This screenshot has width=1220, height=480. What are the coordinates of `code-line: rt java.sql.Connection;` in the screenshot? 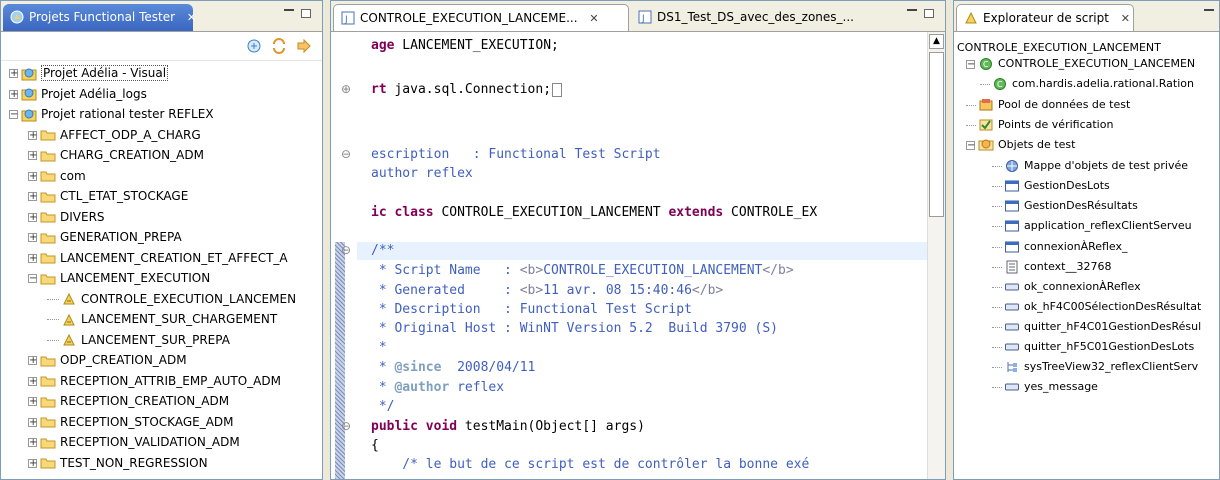 It's located at (467, 90).